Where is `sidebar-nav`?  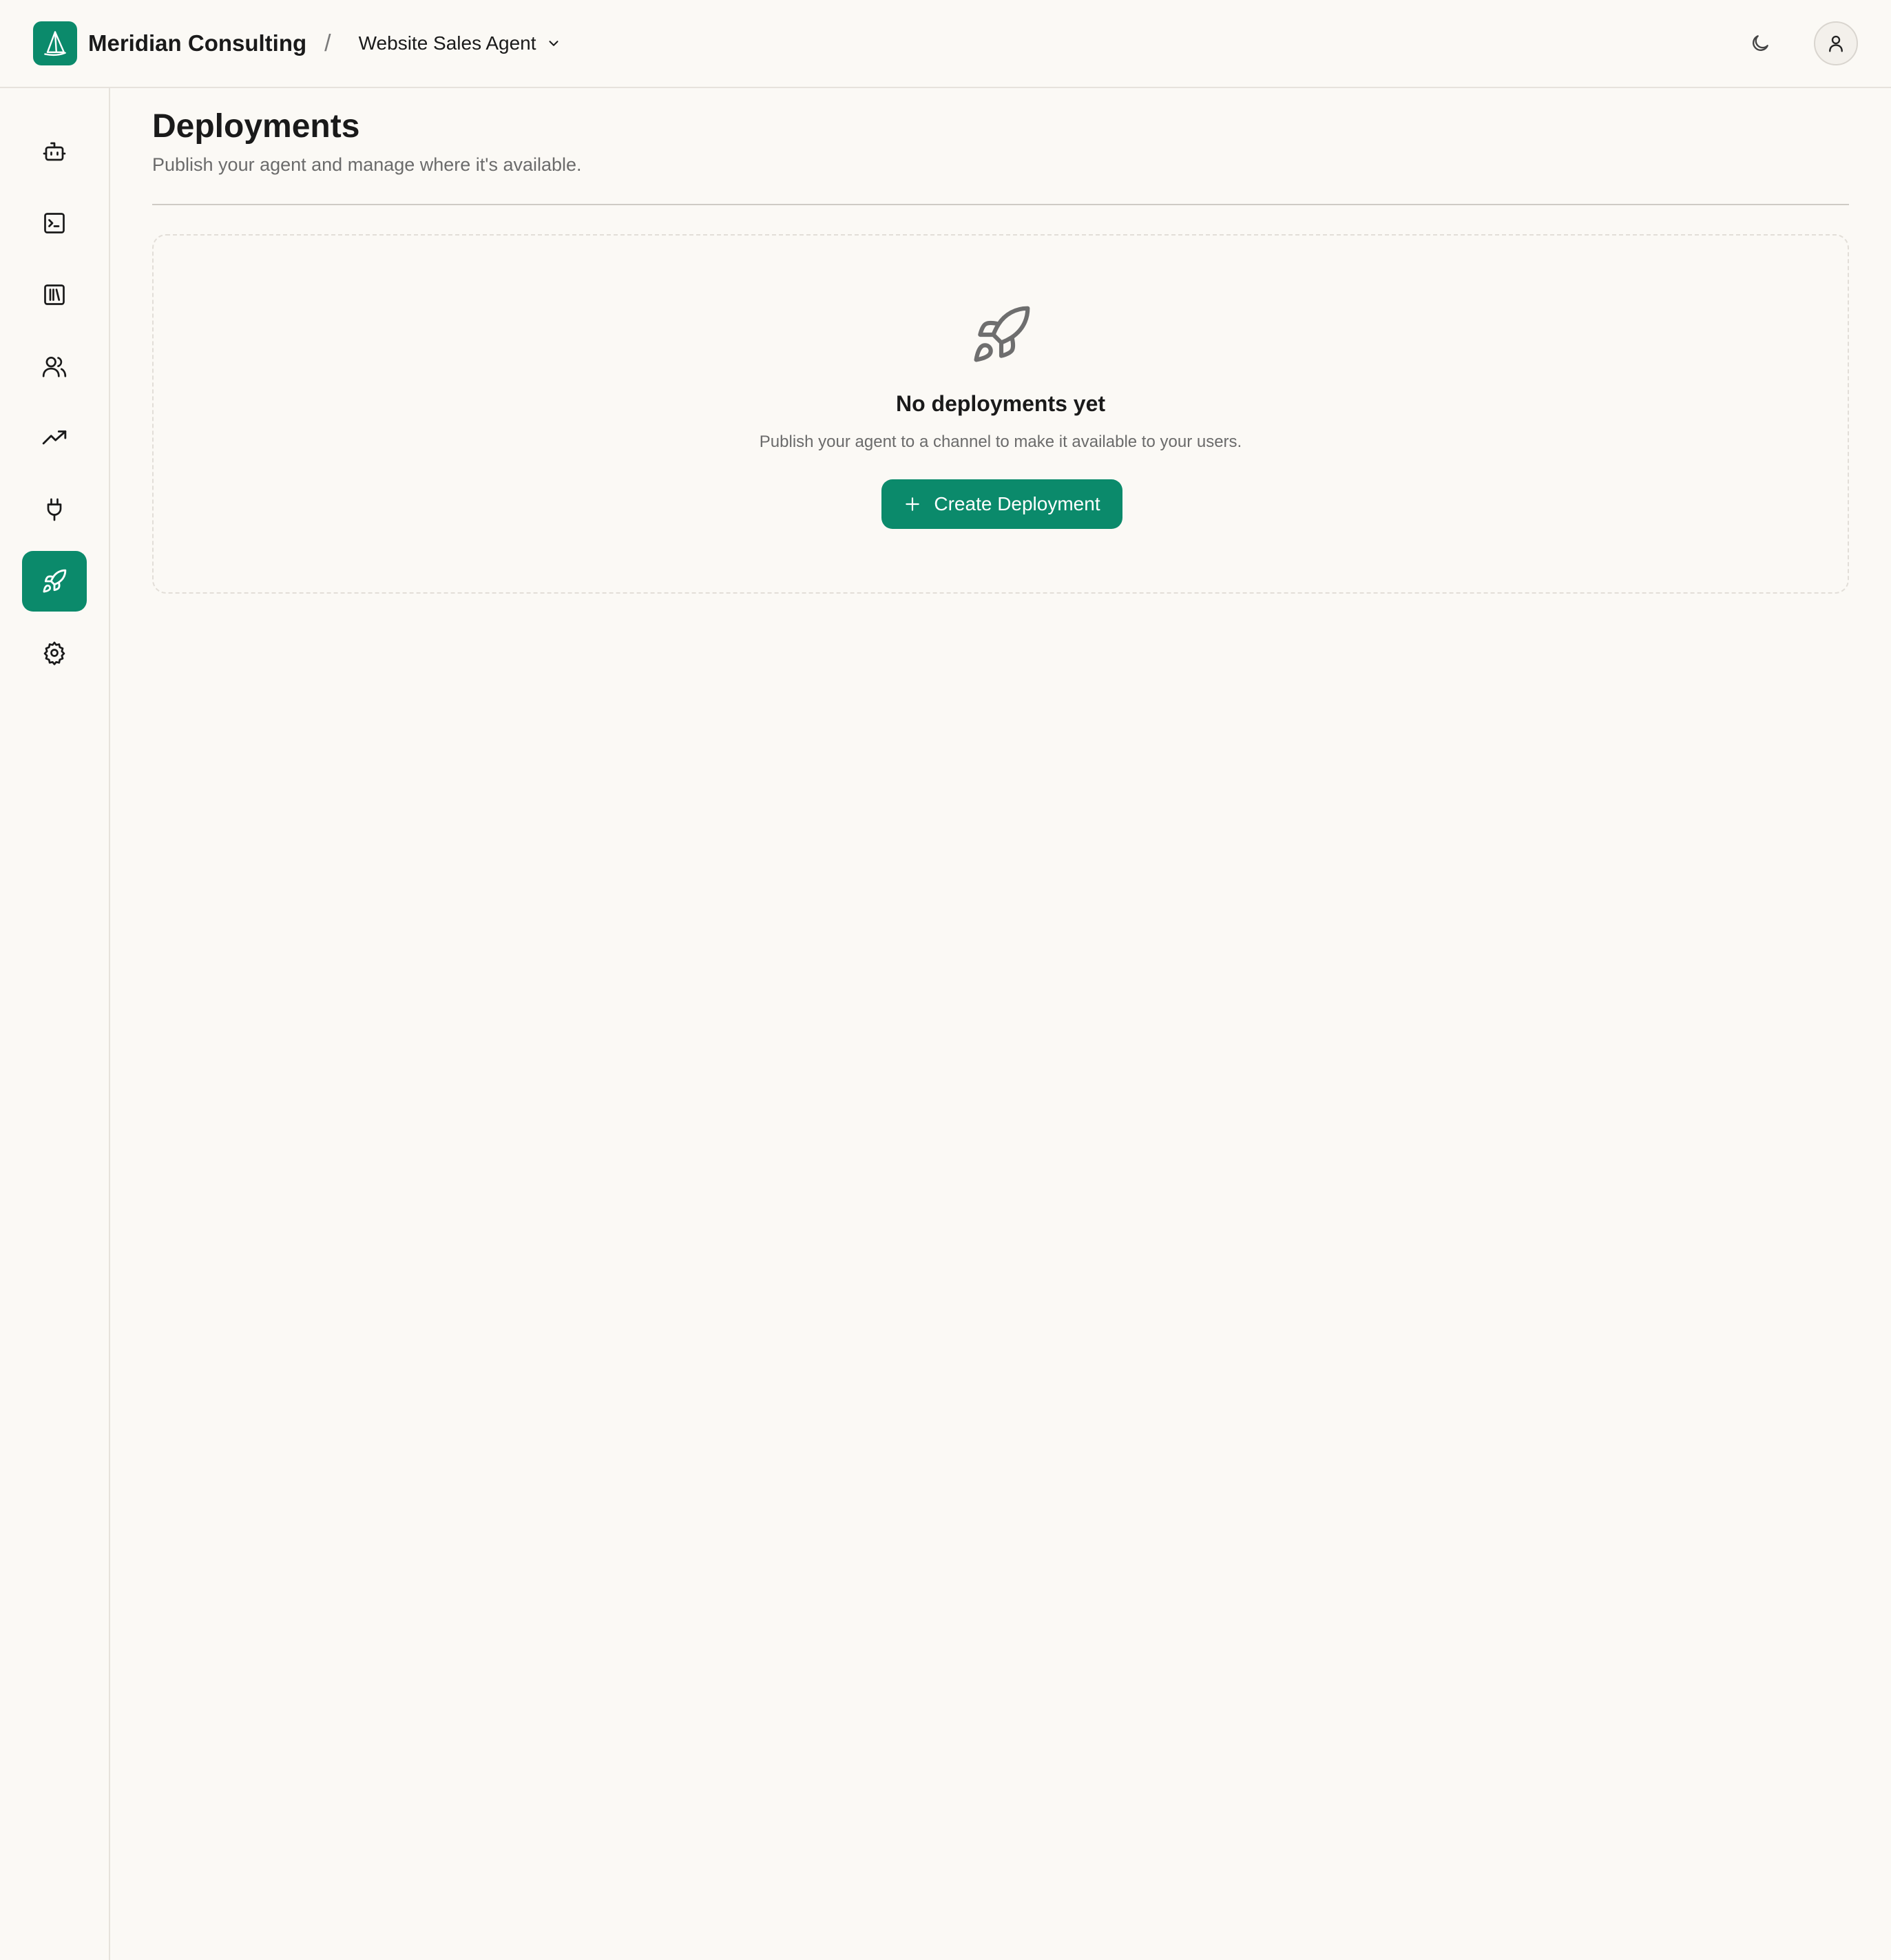 sidebar-nav is located at coordinates (55, 1024).